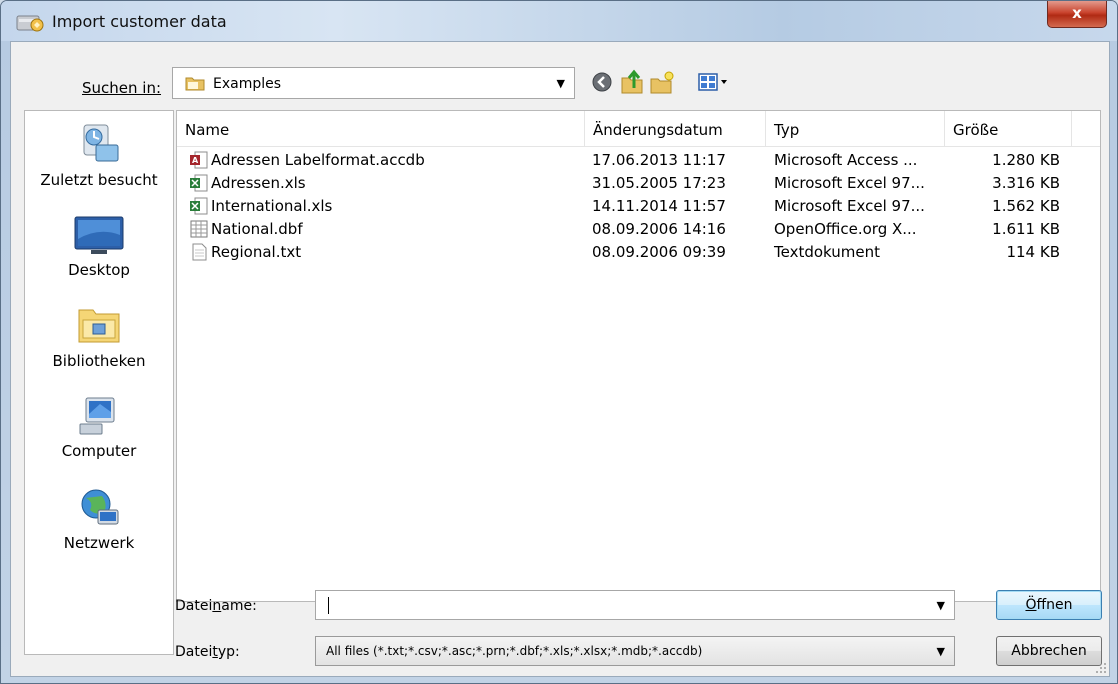  What do you see at coordinates (199, 252) in the screenshot?
I see `text-file-icon` at bounding box center [199, 252].